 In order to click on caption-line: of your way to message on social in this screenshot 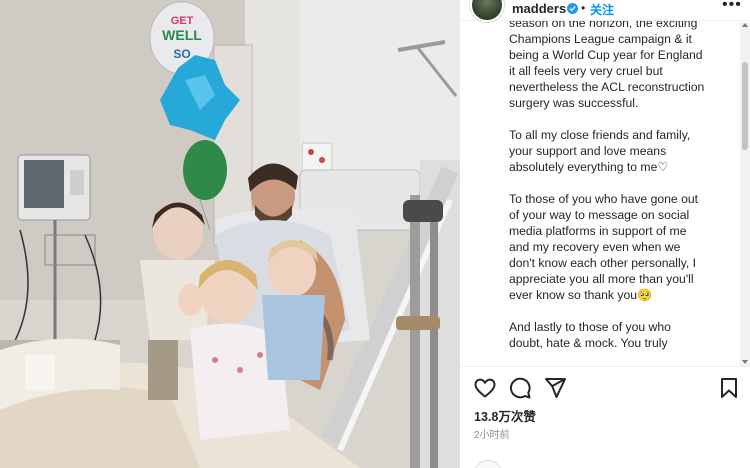, I will do `click(599, 215)`.